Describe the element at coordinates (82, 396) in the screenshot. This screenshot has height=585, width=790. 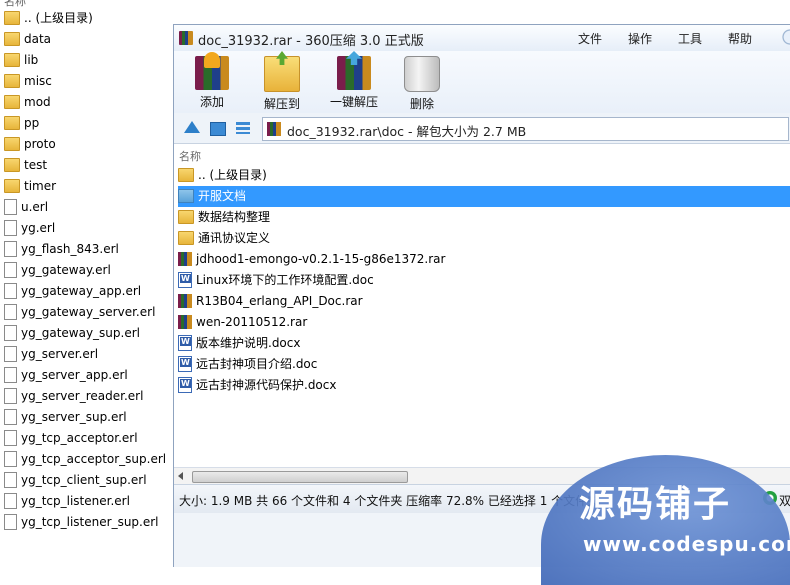
I see `background-list-item-label: yg_server_reader.erl` at that location.